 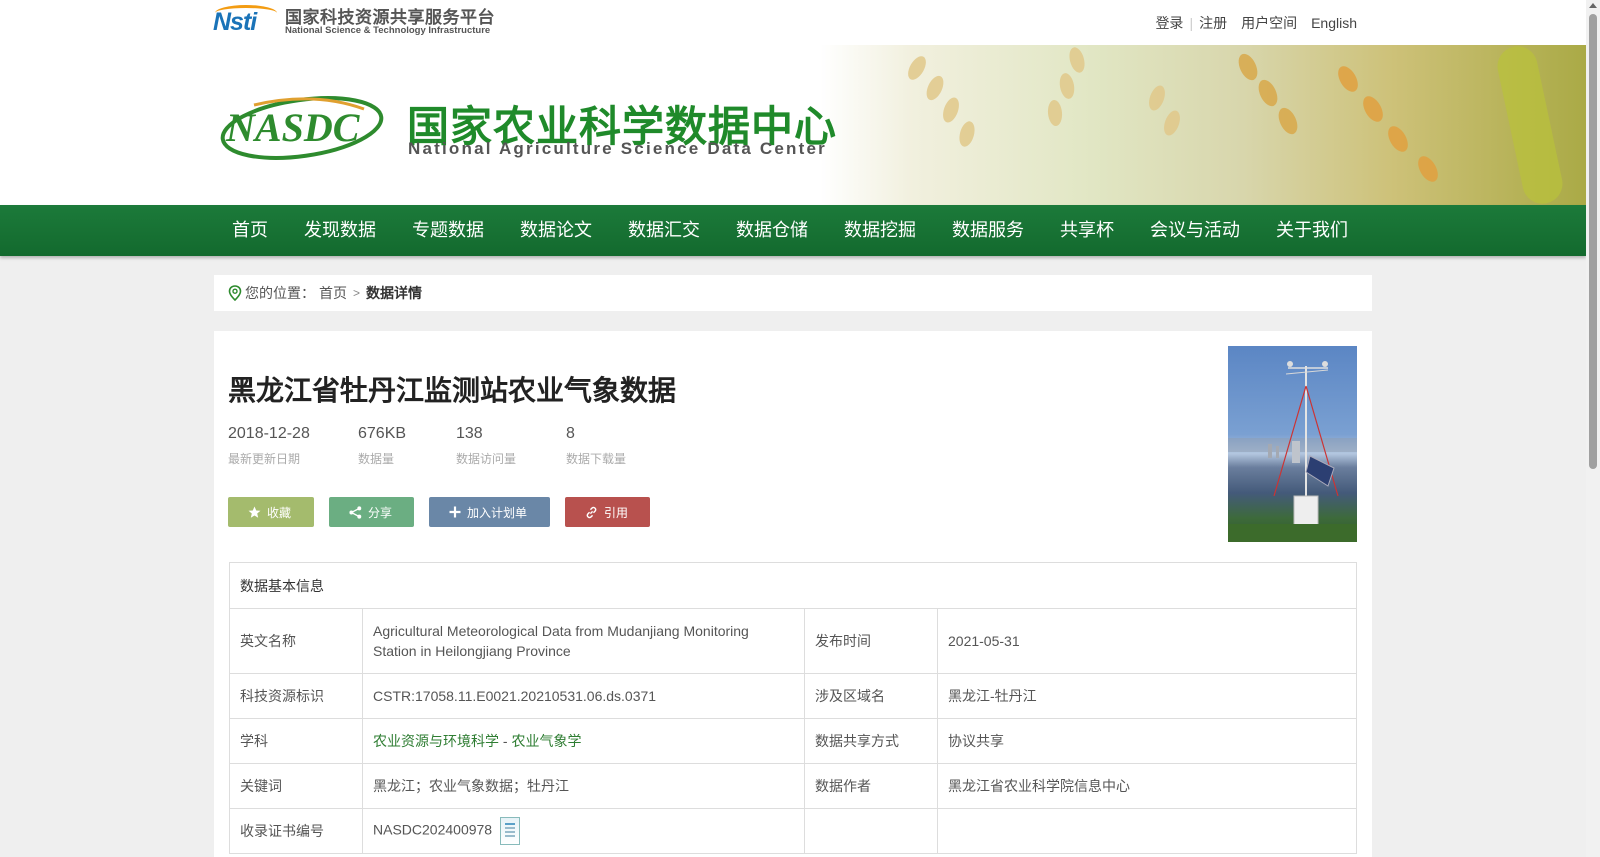 What do you see at coordinates (988, 230) in the screenshot?
I see `nav-item-7: 数据服务` at bounding box center [988, 230].